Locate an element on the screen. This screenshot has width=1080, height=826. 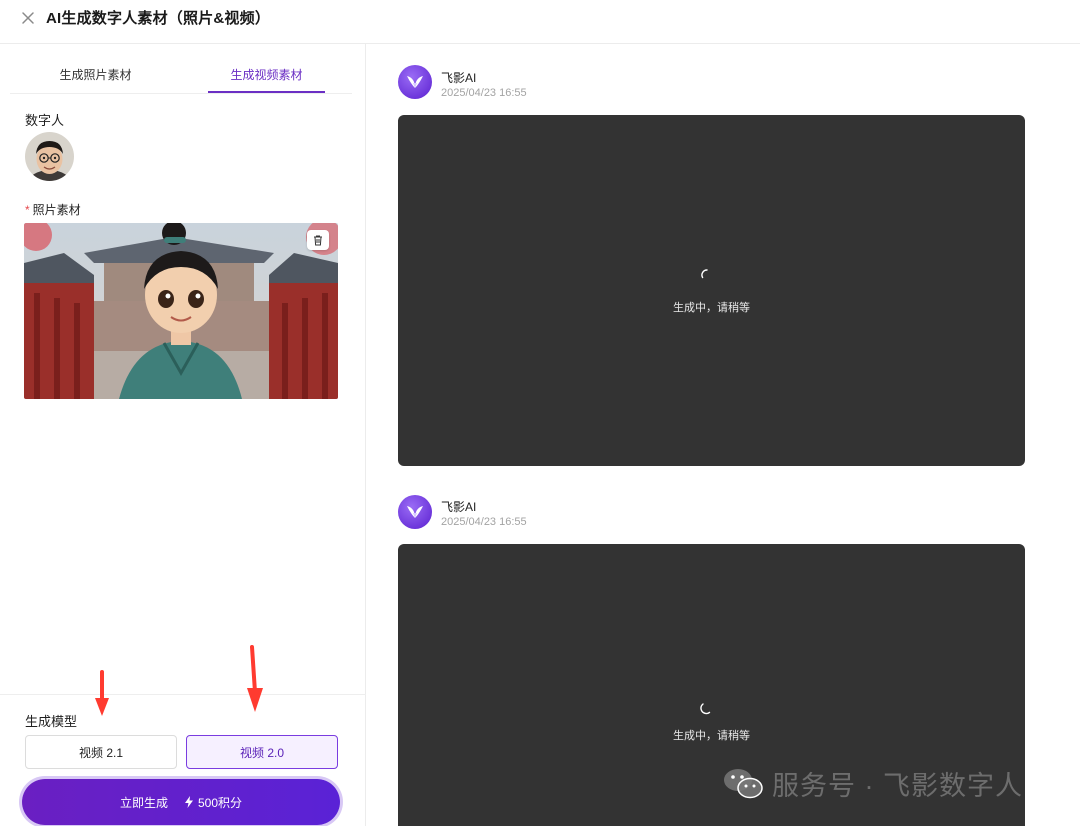
close-icon is located at coordinates (28, 18).